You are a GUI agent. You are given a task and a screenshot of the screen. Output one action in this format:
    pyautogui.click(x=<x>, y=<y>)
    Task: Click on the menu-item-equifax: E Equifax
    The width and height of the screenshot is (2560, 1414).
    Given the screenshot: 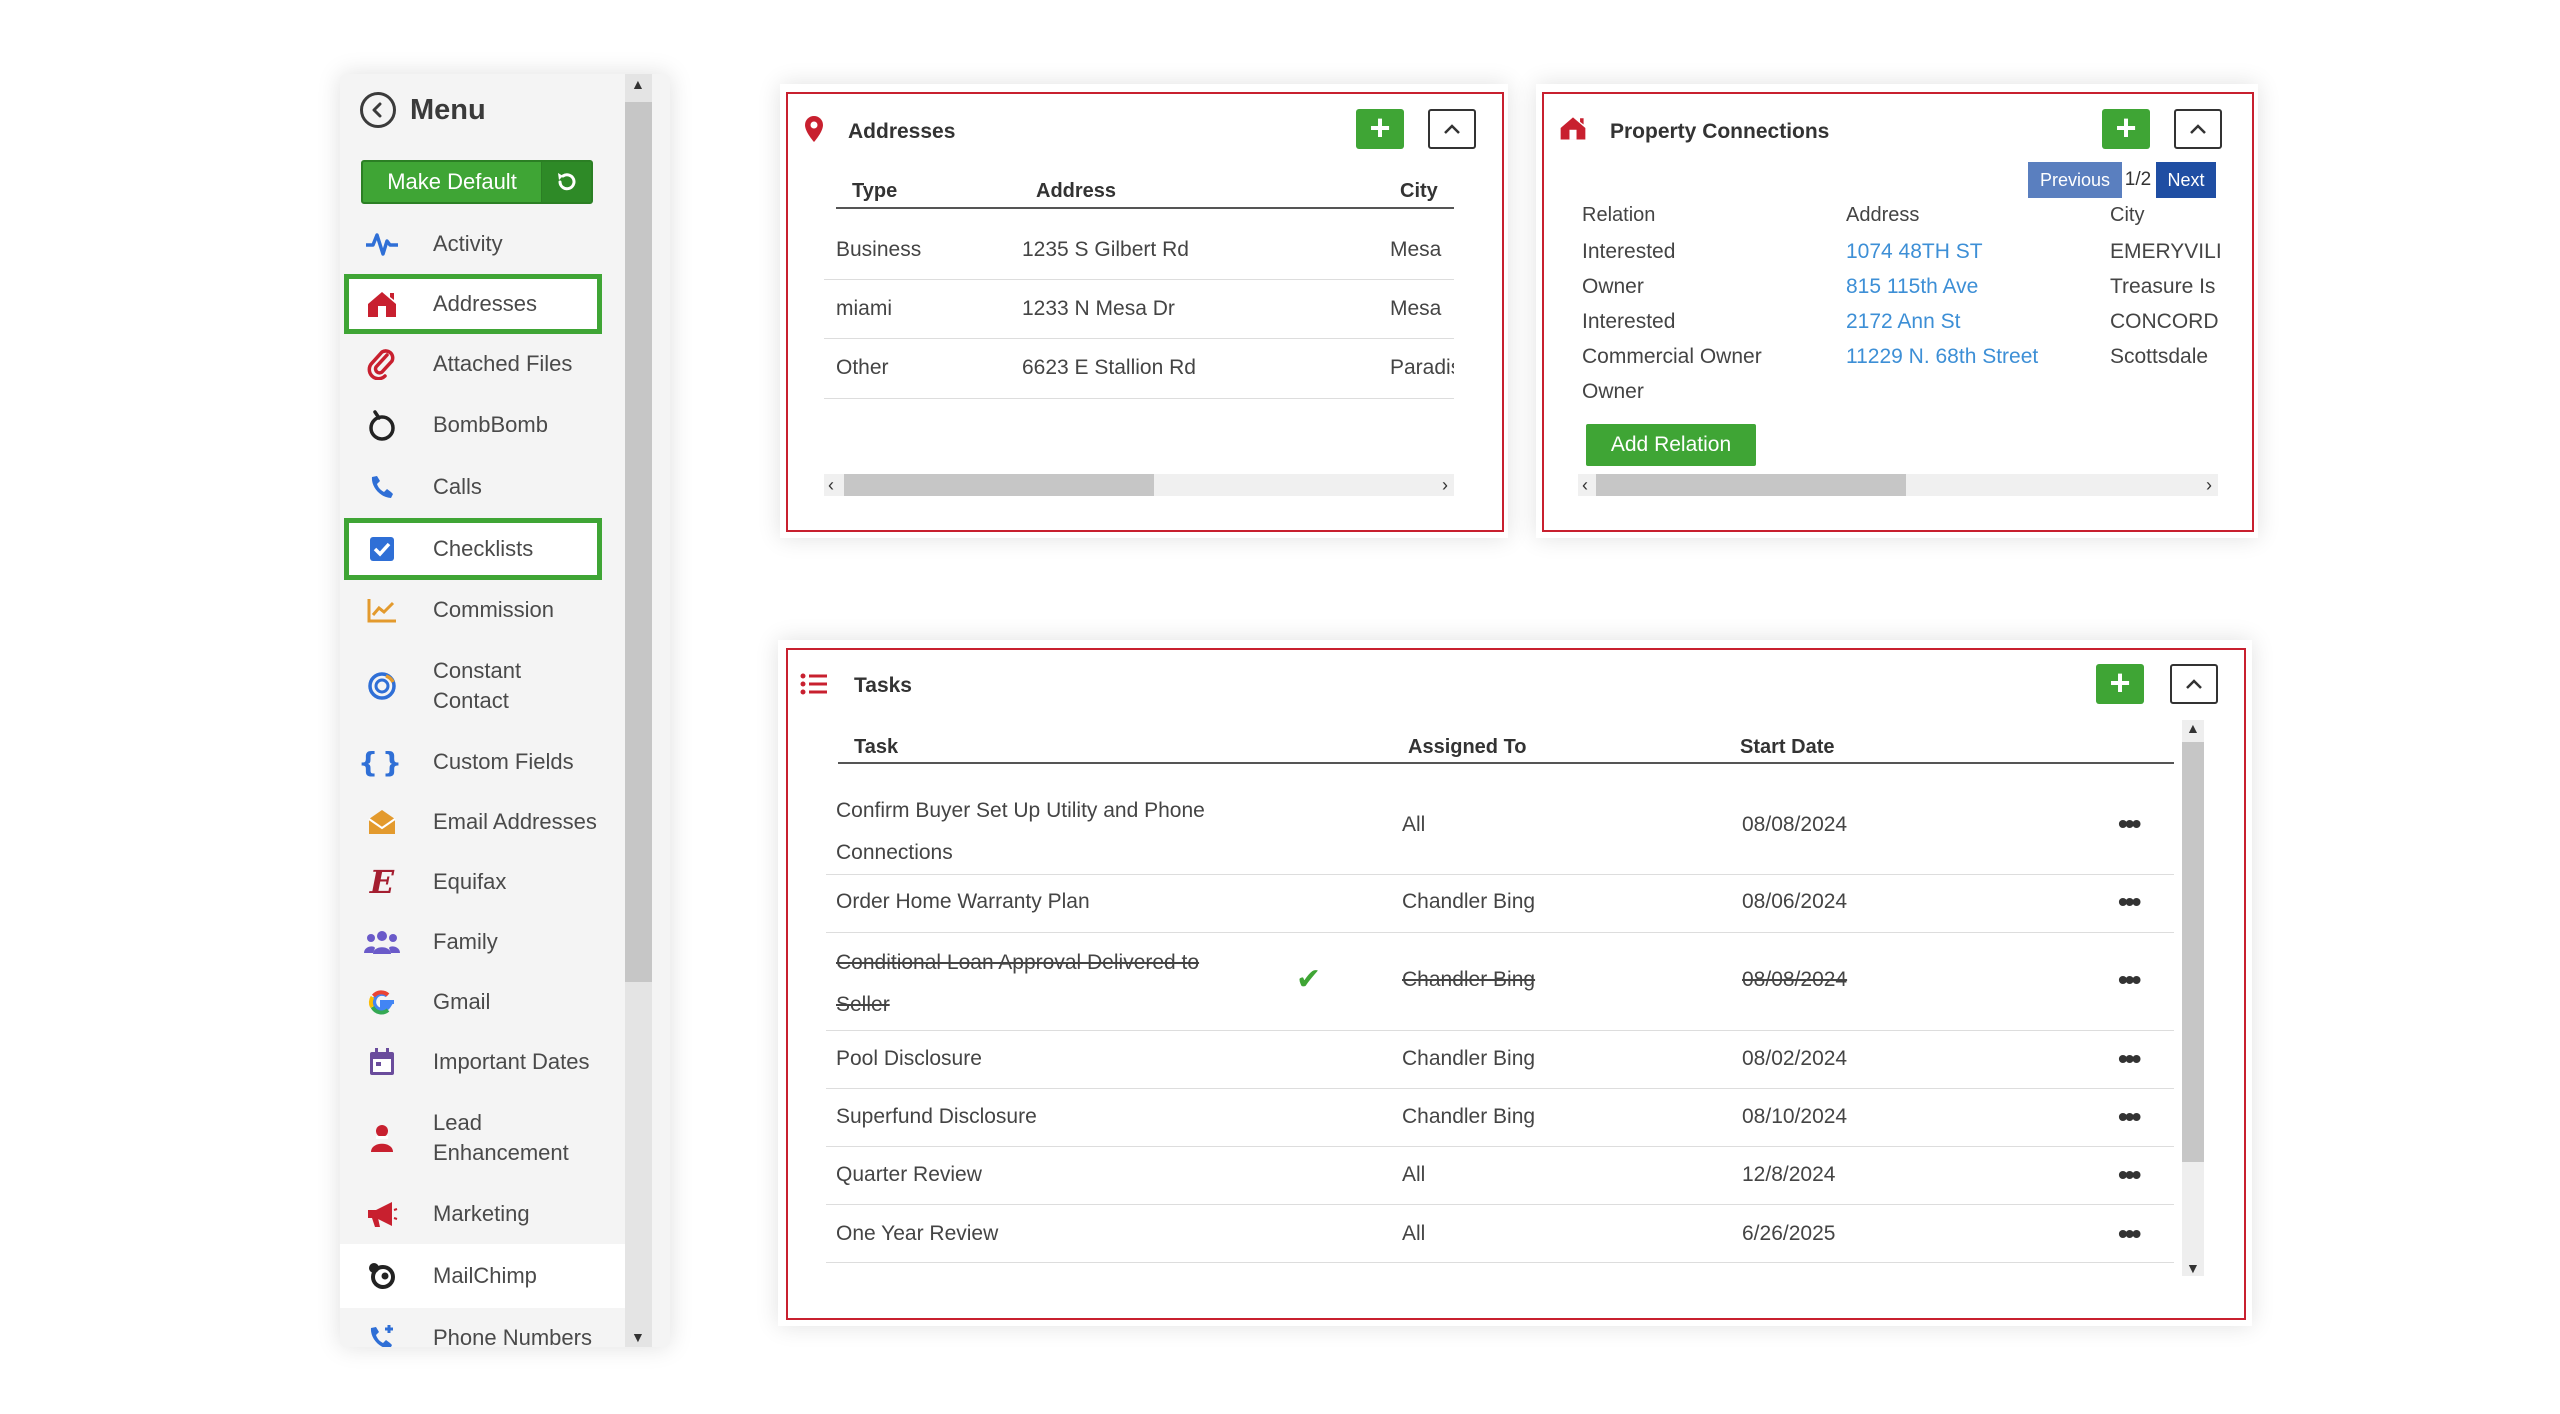 What is the action you would take?
    pyautogui.click(x=482, y=882)
    